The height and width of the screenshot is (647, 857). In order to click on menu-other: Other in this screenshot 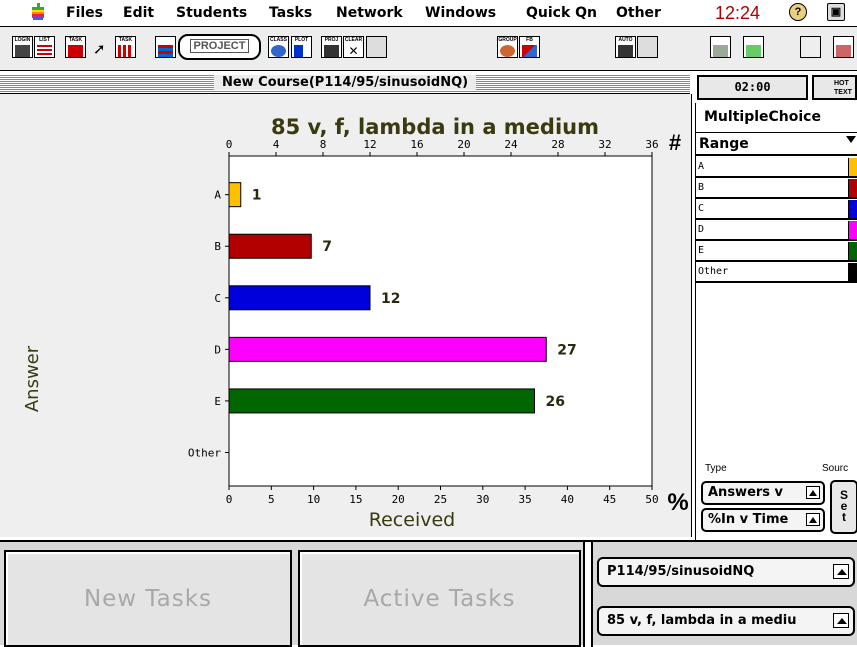, I will do `click(638, 13)`.